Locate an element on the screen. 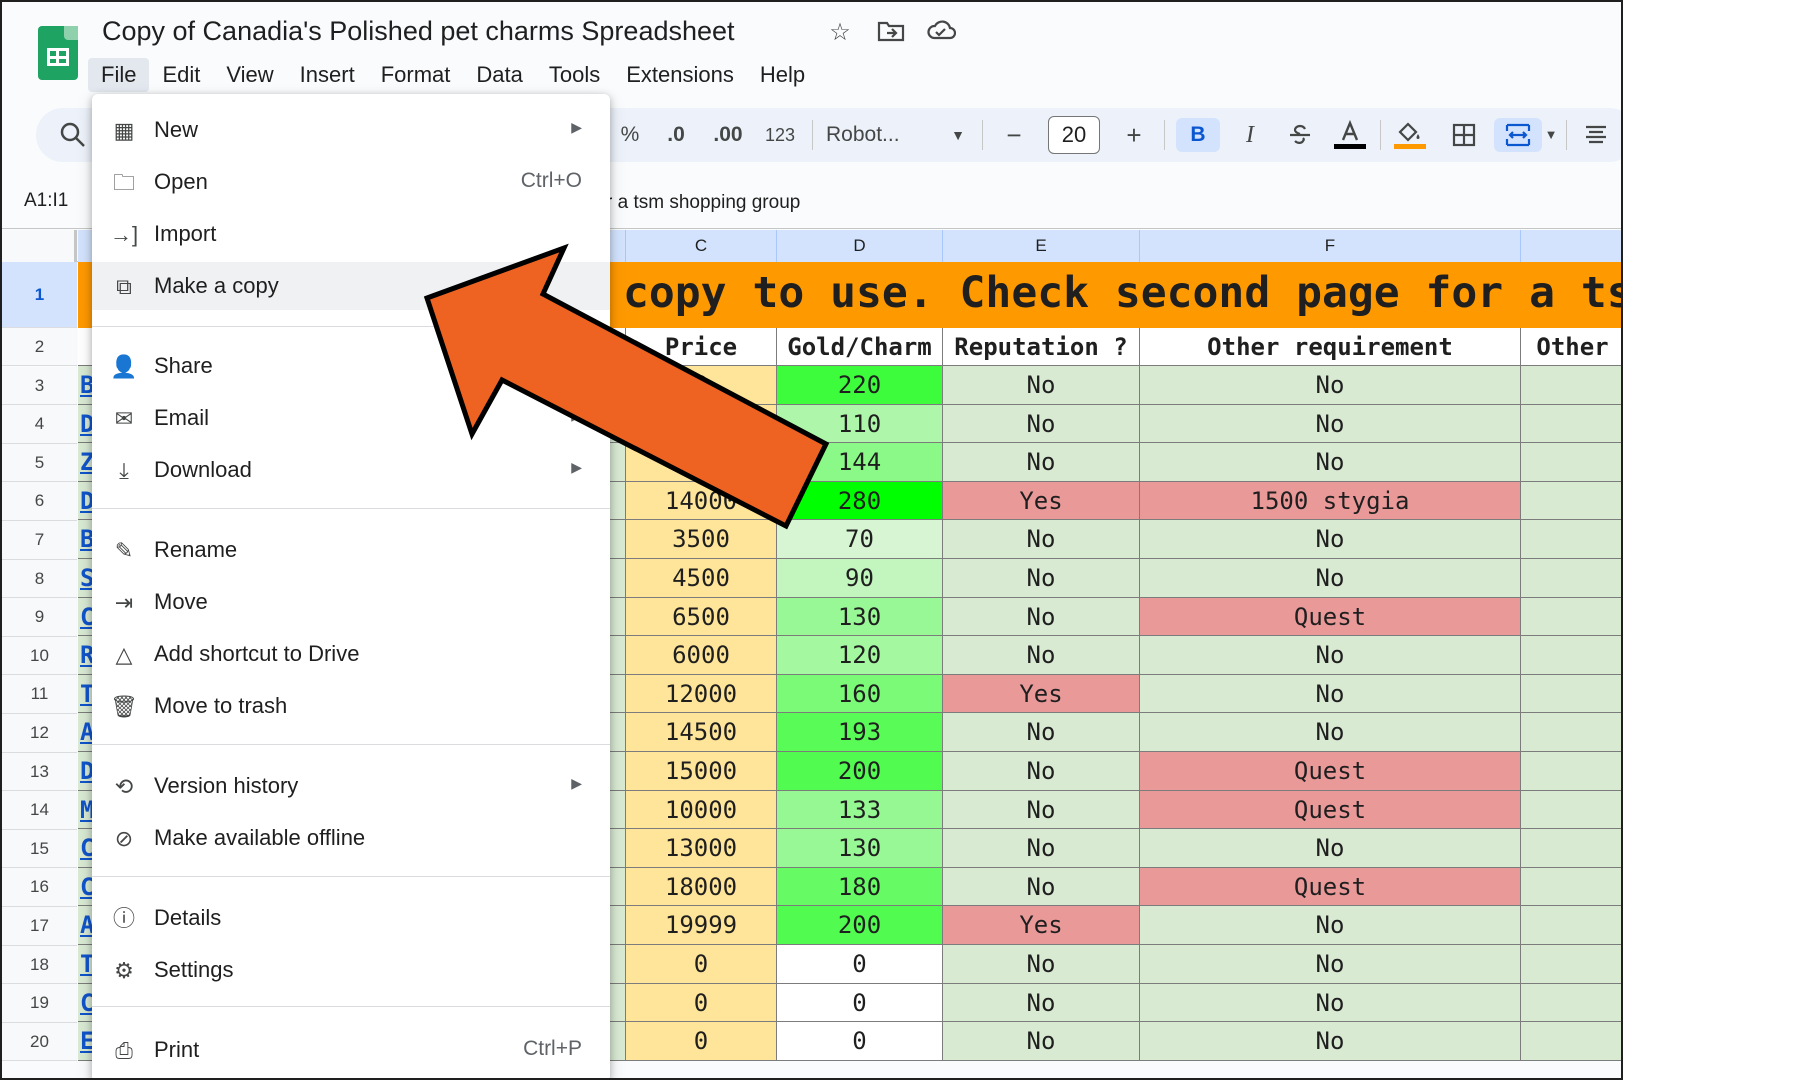 This screenshot has width=1800, height=1080. row-header: 8 is located at coordinates (39, 579).